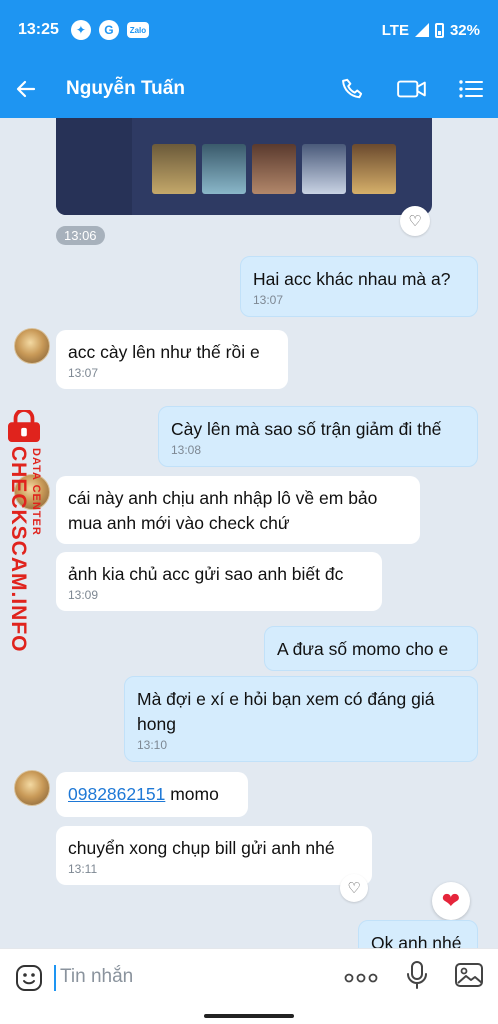 Image resolution: width=498 pixels, height=1024 pixels. I want to click on watermark-subtitle: DATA CENTER, so click(36, 492).